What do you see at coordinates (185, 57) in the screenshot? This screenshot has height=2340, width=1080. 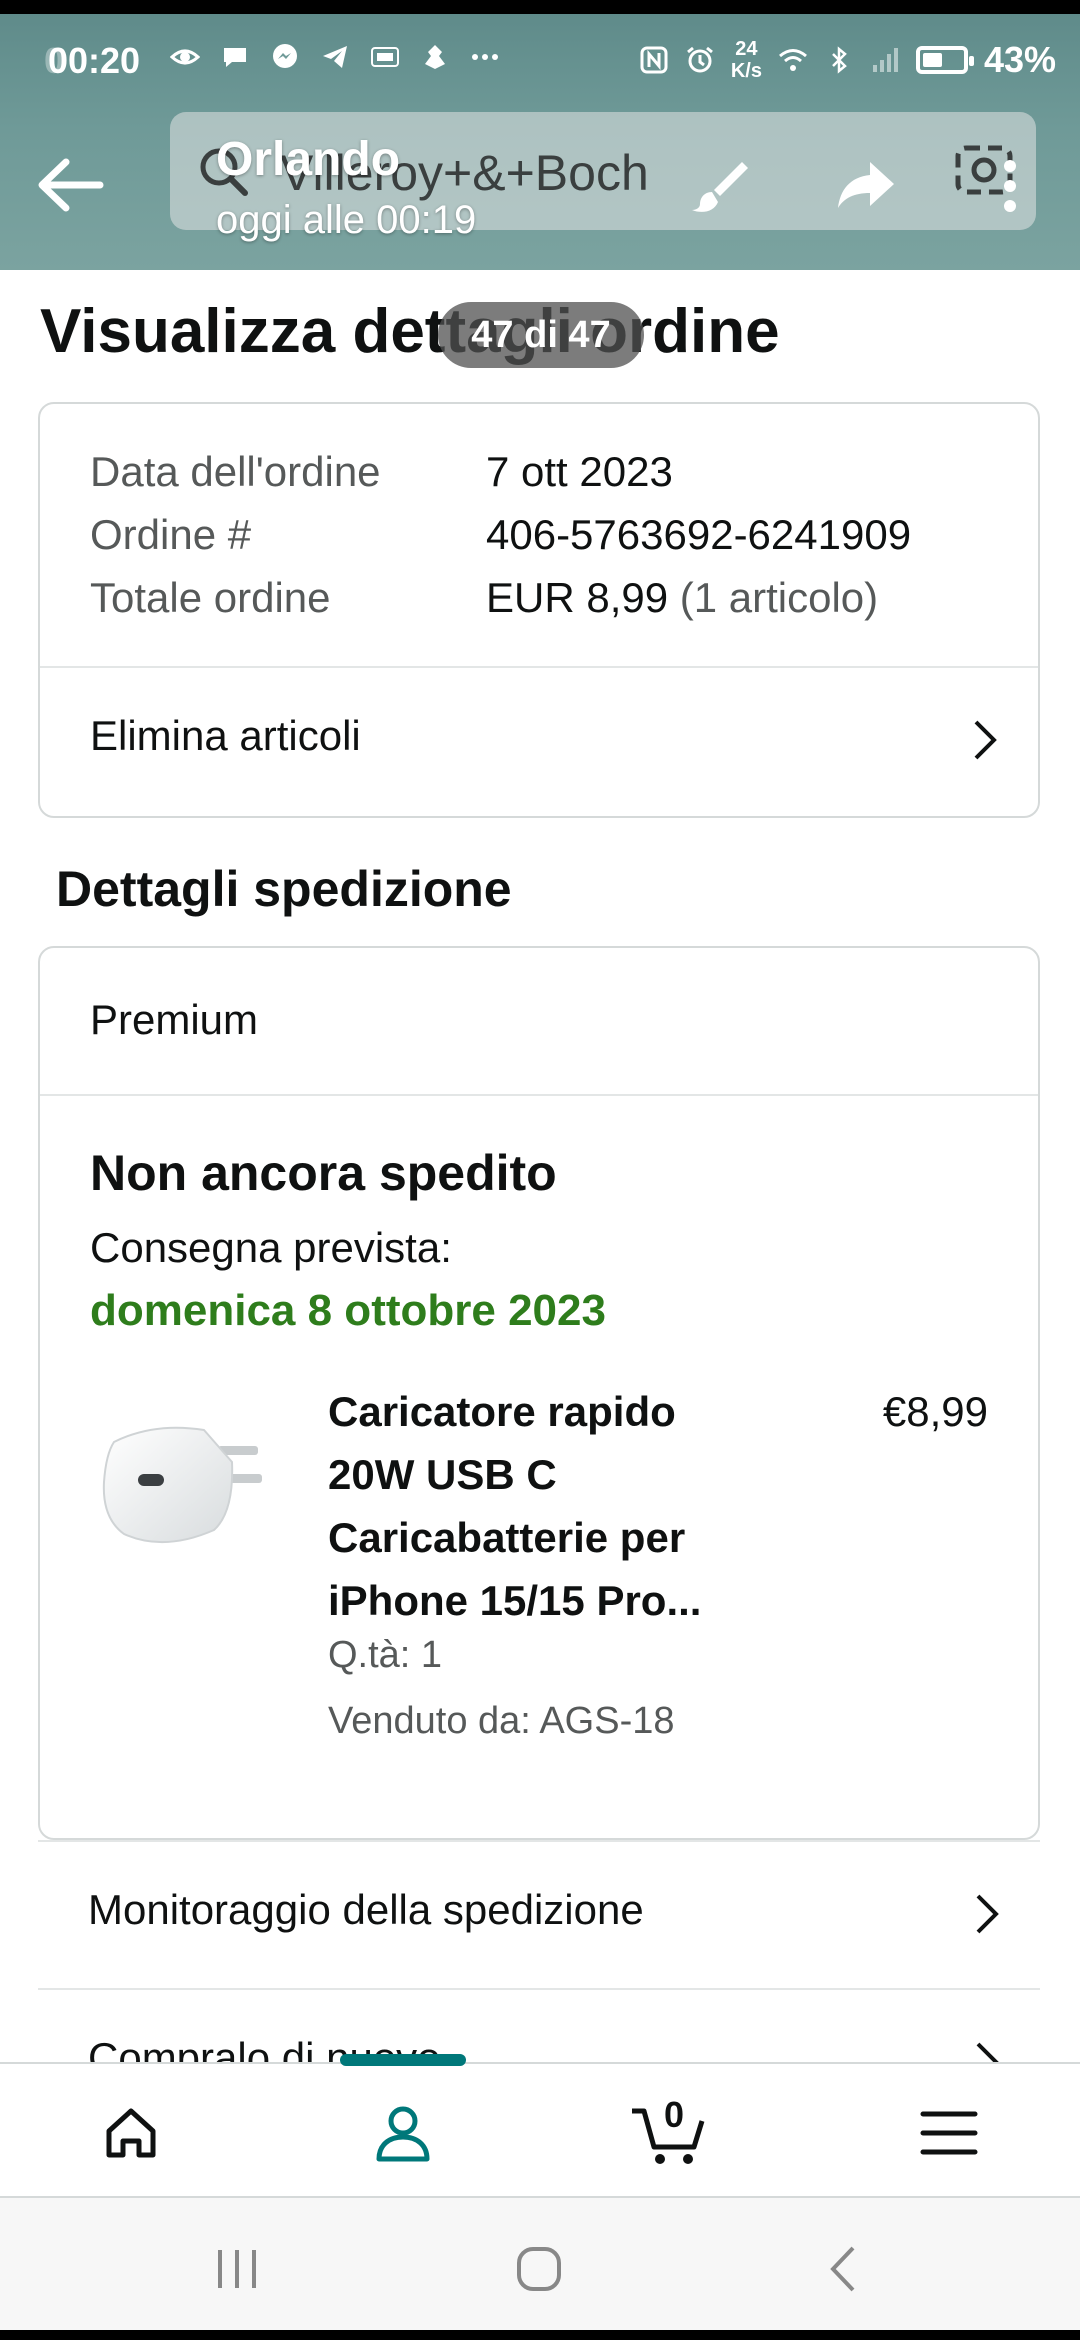 I see `eye-icon` at bounding box center [185, 57].